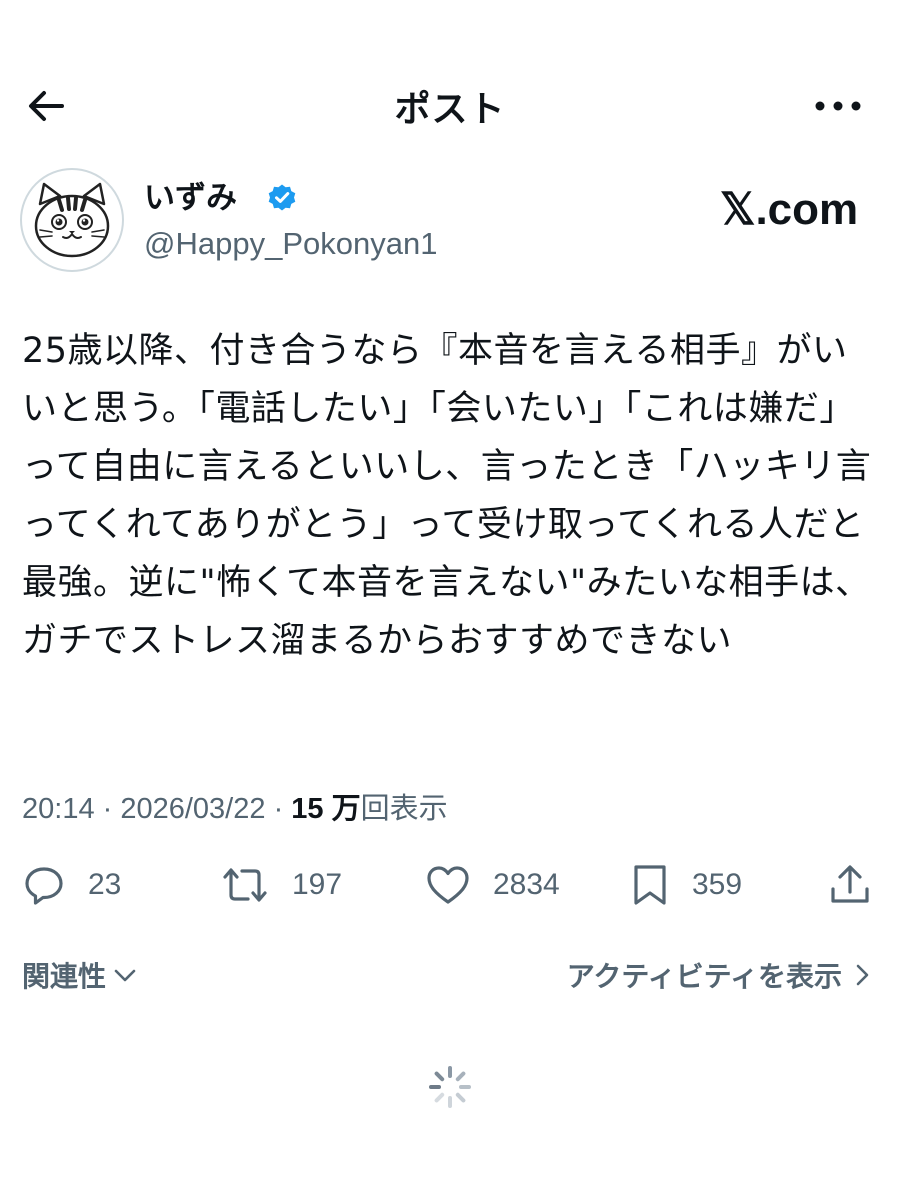 The height and width of the screenshot is (1200, 900). I want to click on action-bar: 23 197 2834 359, so click(450, 885).